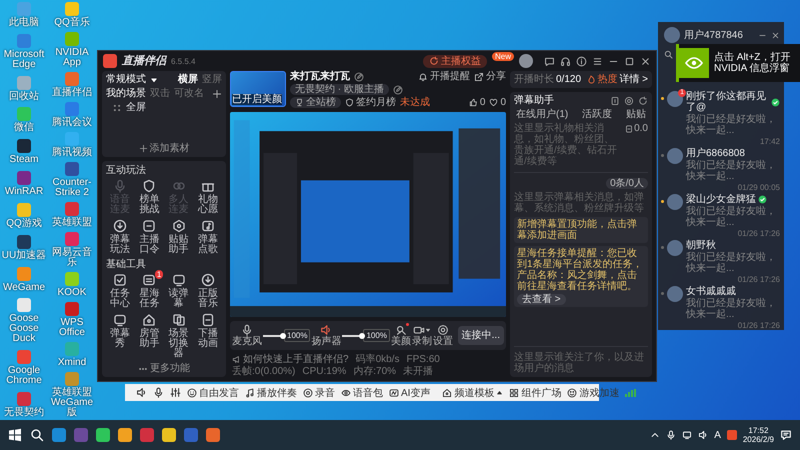 The image size is (800, 450). Describe the element at coordinates (409, 393) in the screenshot. I see `toolbar-button: AI变声` at that location.